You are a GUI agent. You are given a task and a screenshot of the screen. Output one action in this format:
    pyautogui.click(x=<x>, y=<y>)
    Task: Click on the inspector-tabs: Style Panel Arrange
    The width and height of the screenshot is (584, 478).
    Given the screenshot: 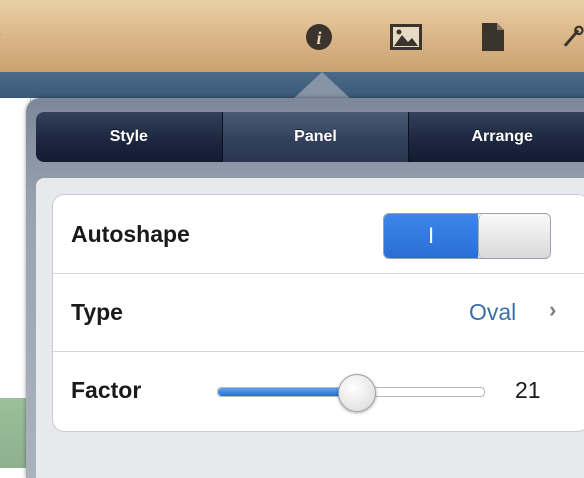 What is the action you would take?
    pyautogui.click(x=310, y=137)
    